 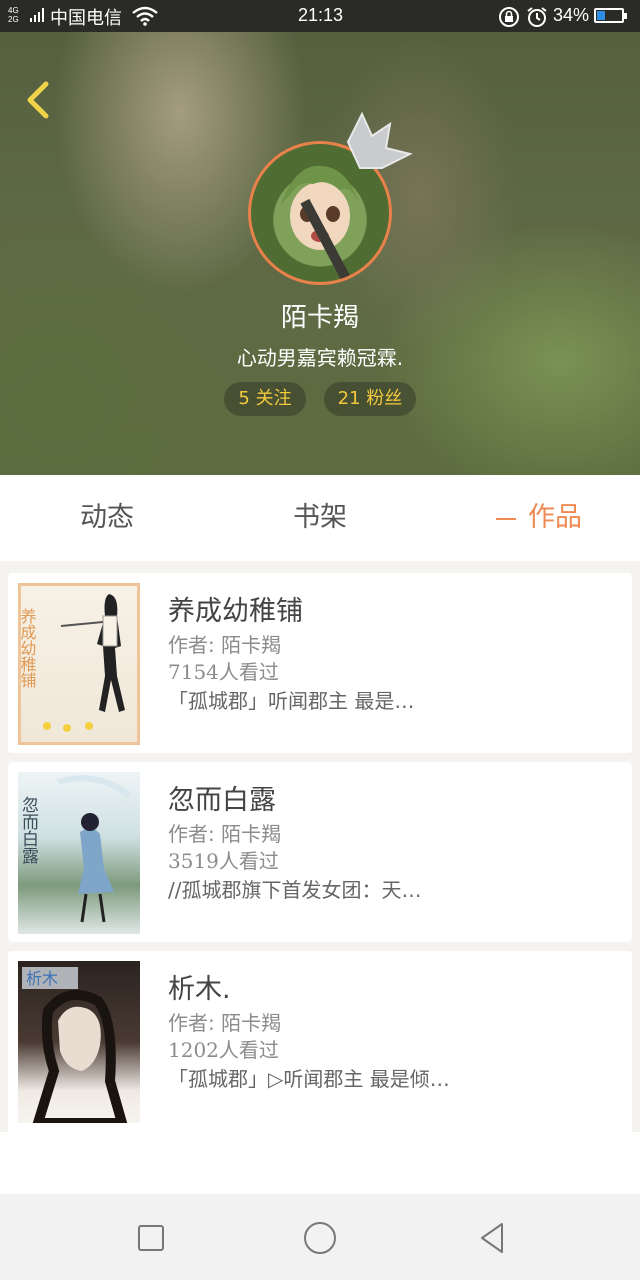 I want to click on battery-icon, so click(x=610, y=15).